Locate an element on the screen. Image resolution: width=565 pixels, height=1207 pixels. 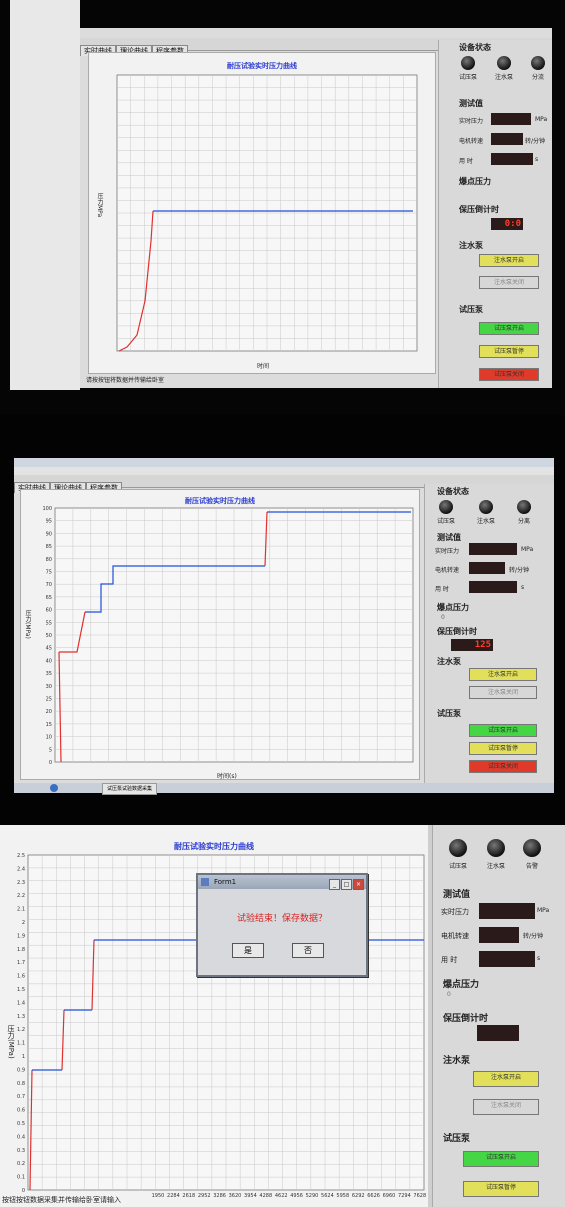
start-orb-icon is located at coordinates (54, 788).